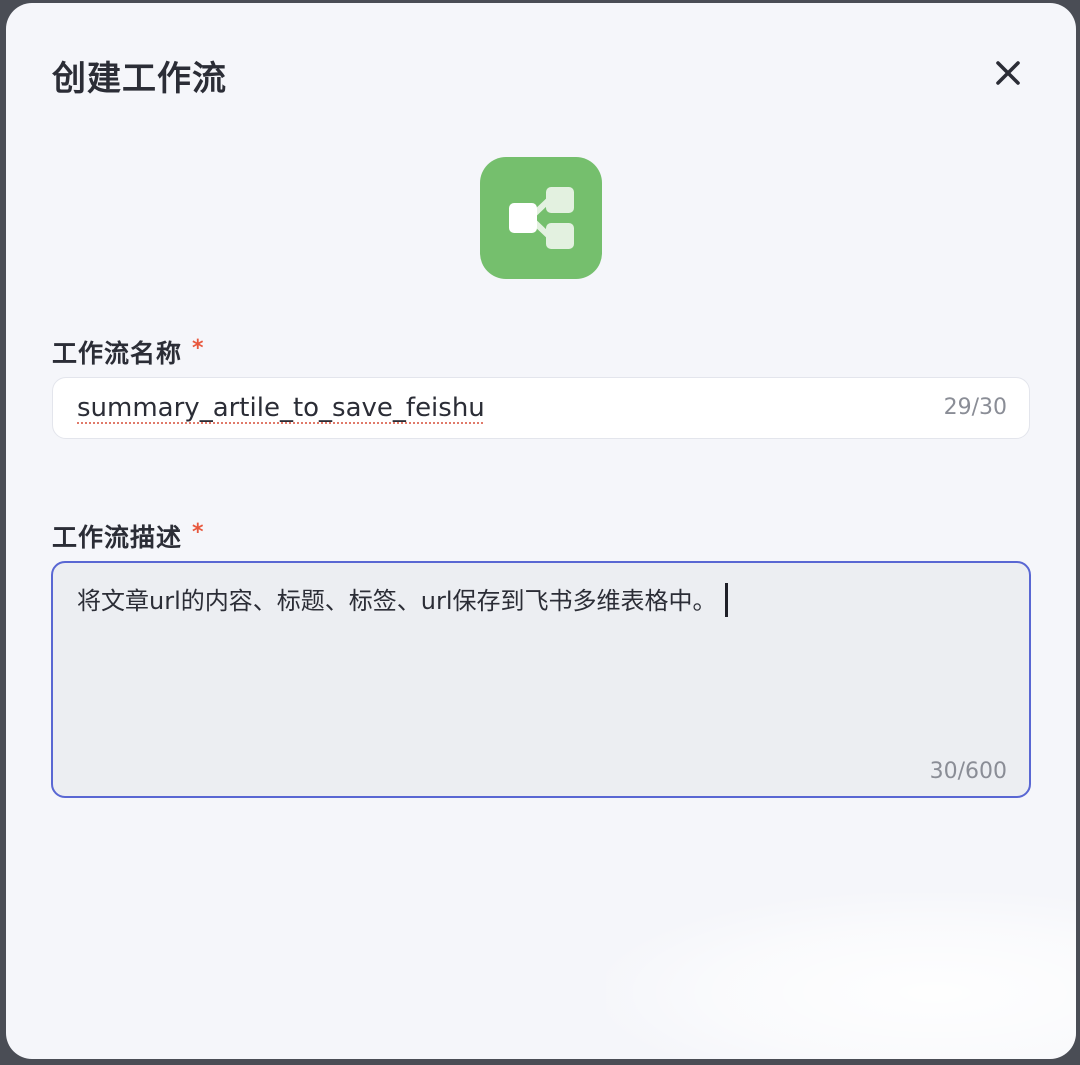  I want to click on workflow-icon-picker, so click(541, 218).